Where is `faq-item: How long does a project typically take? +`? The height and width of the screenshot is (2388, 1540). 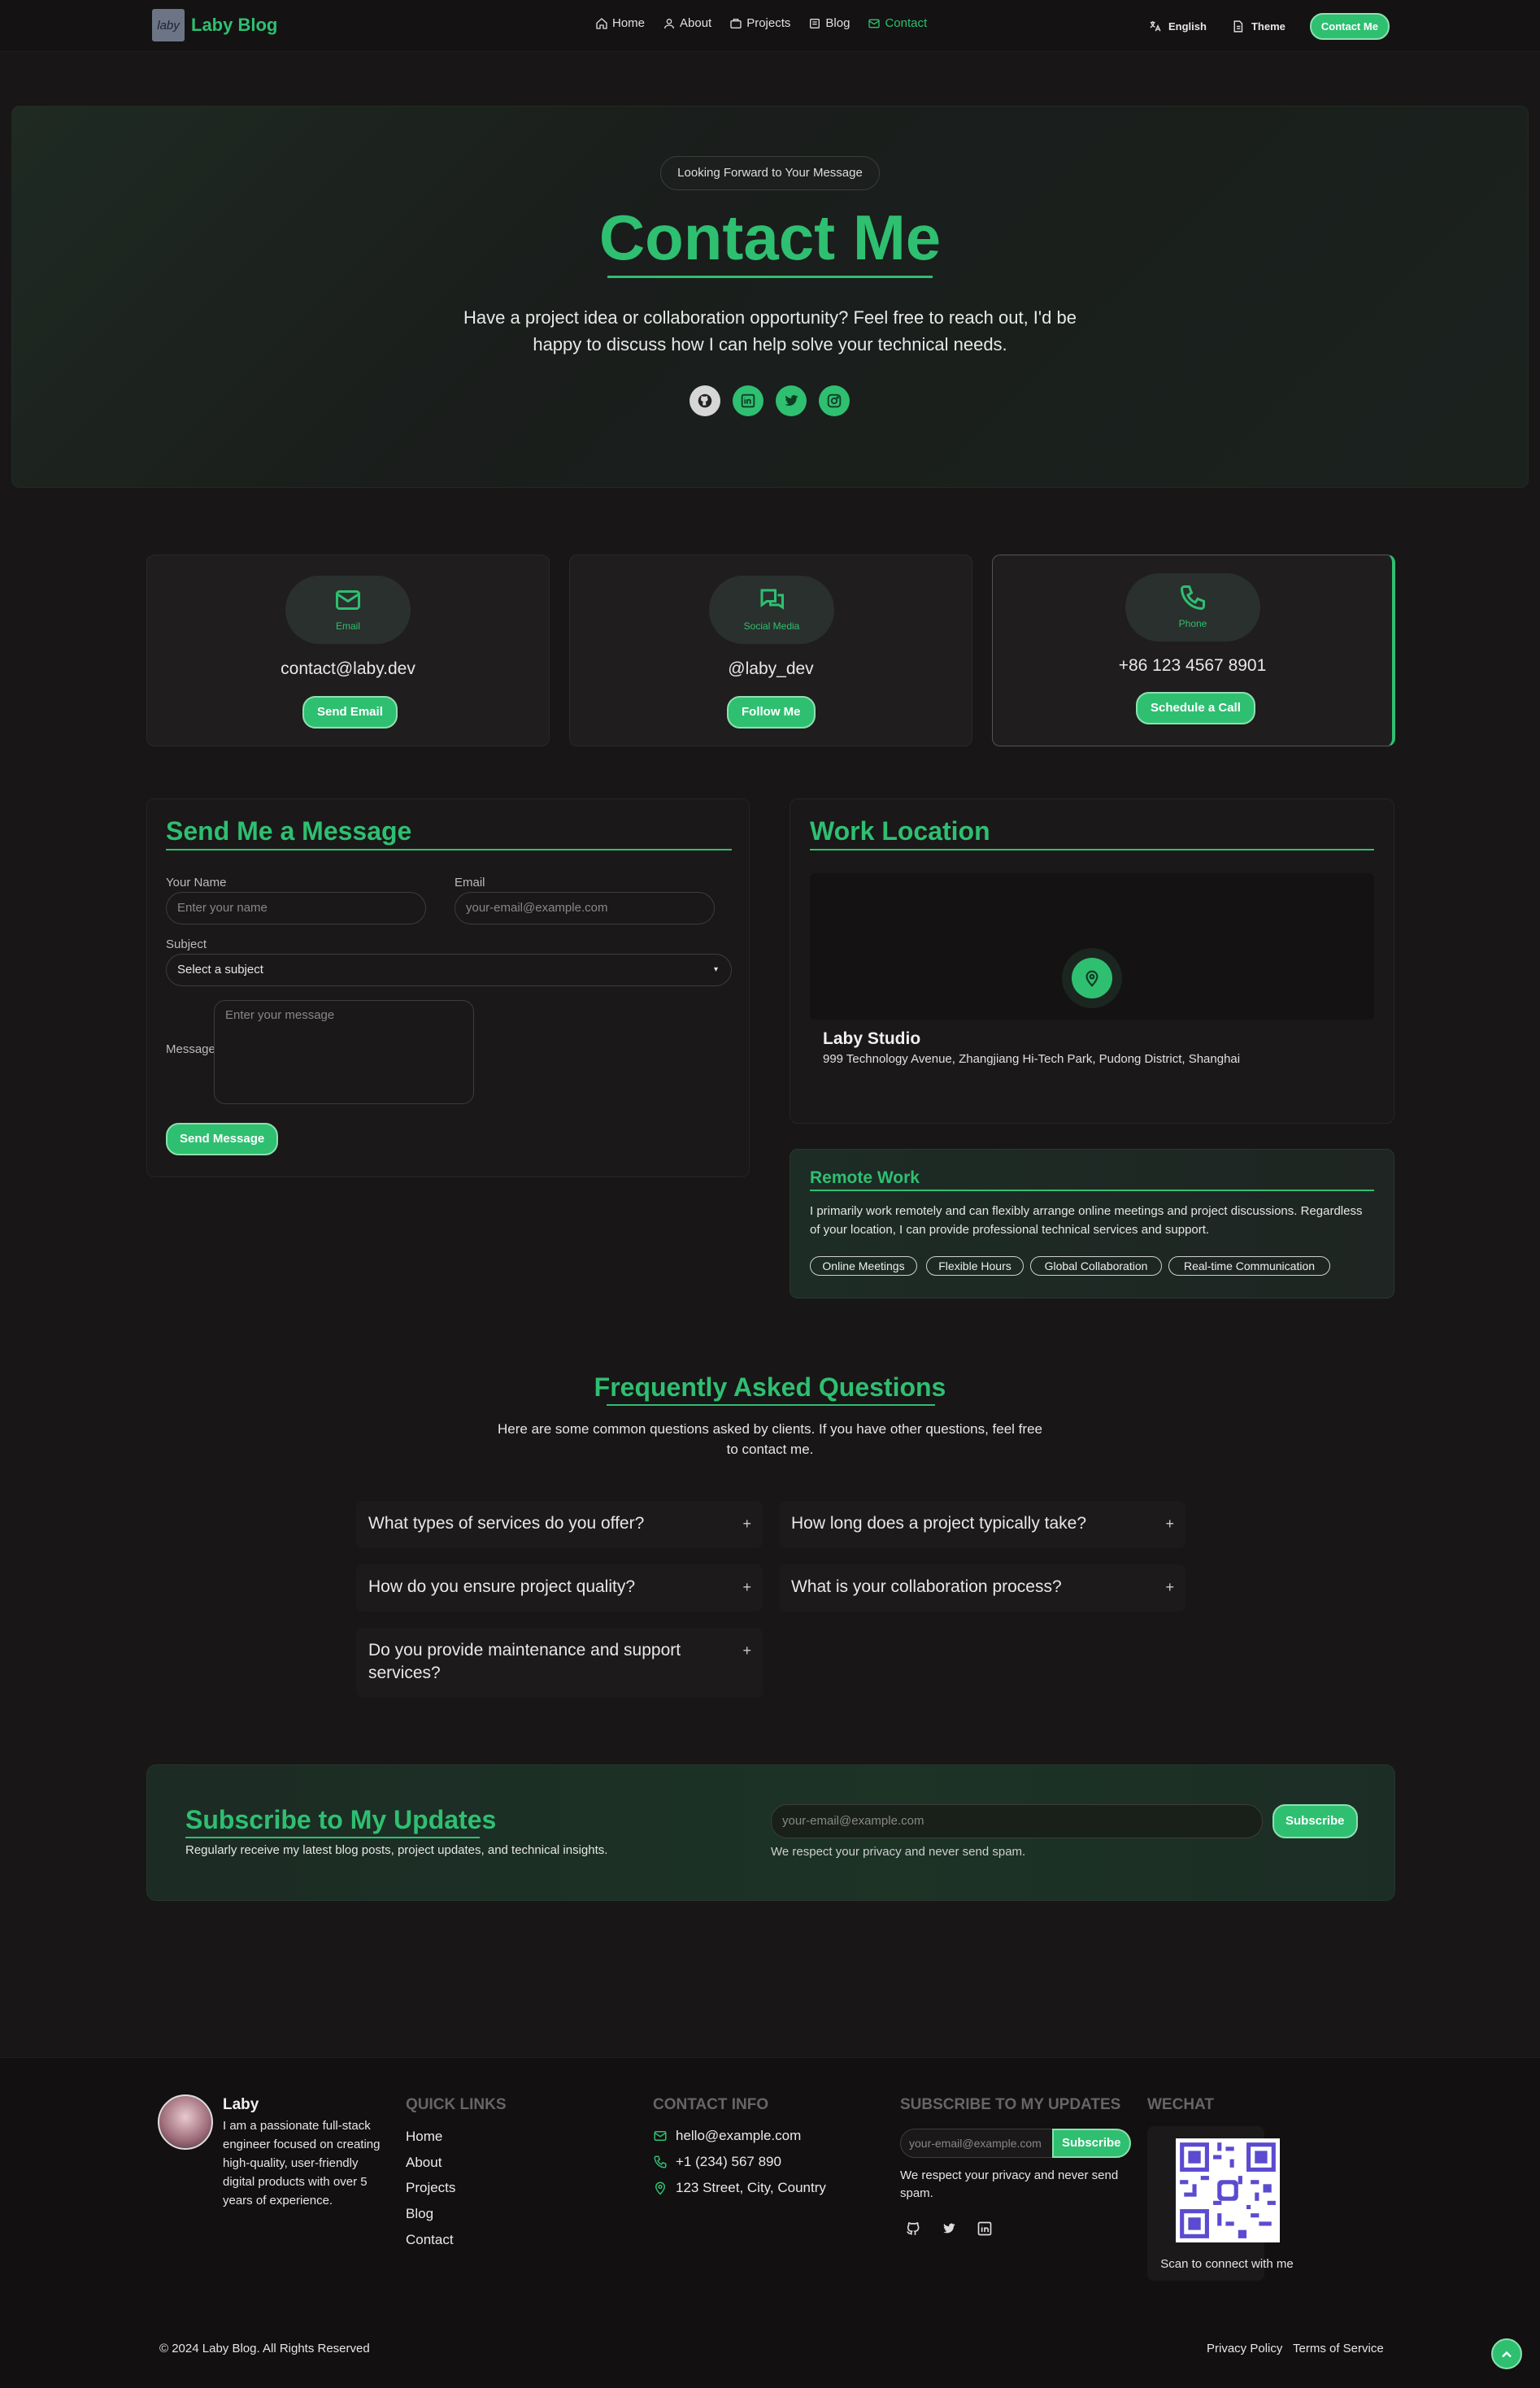
faq-item: How long does a project typically take? + is located at coordinates (982, 1524).